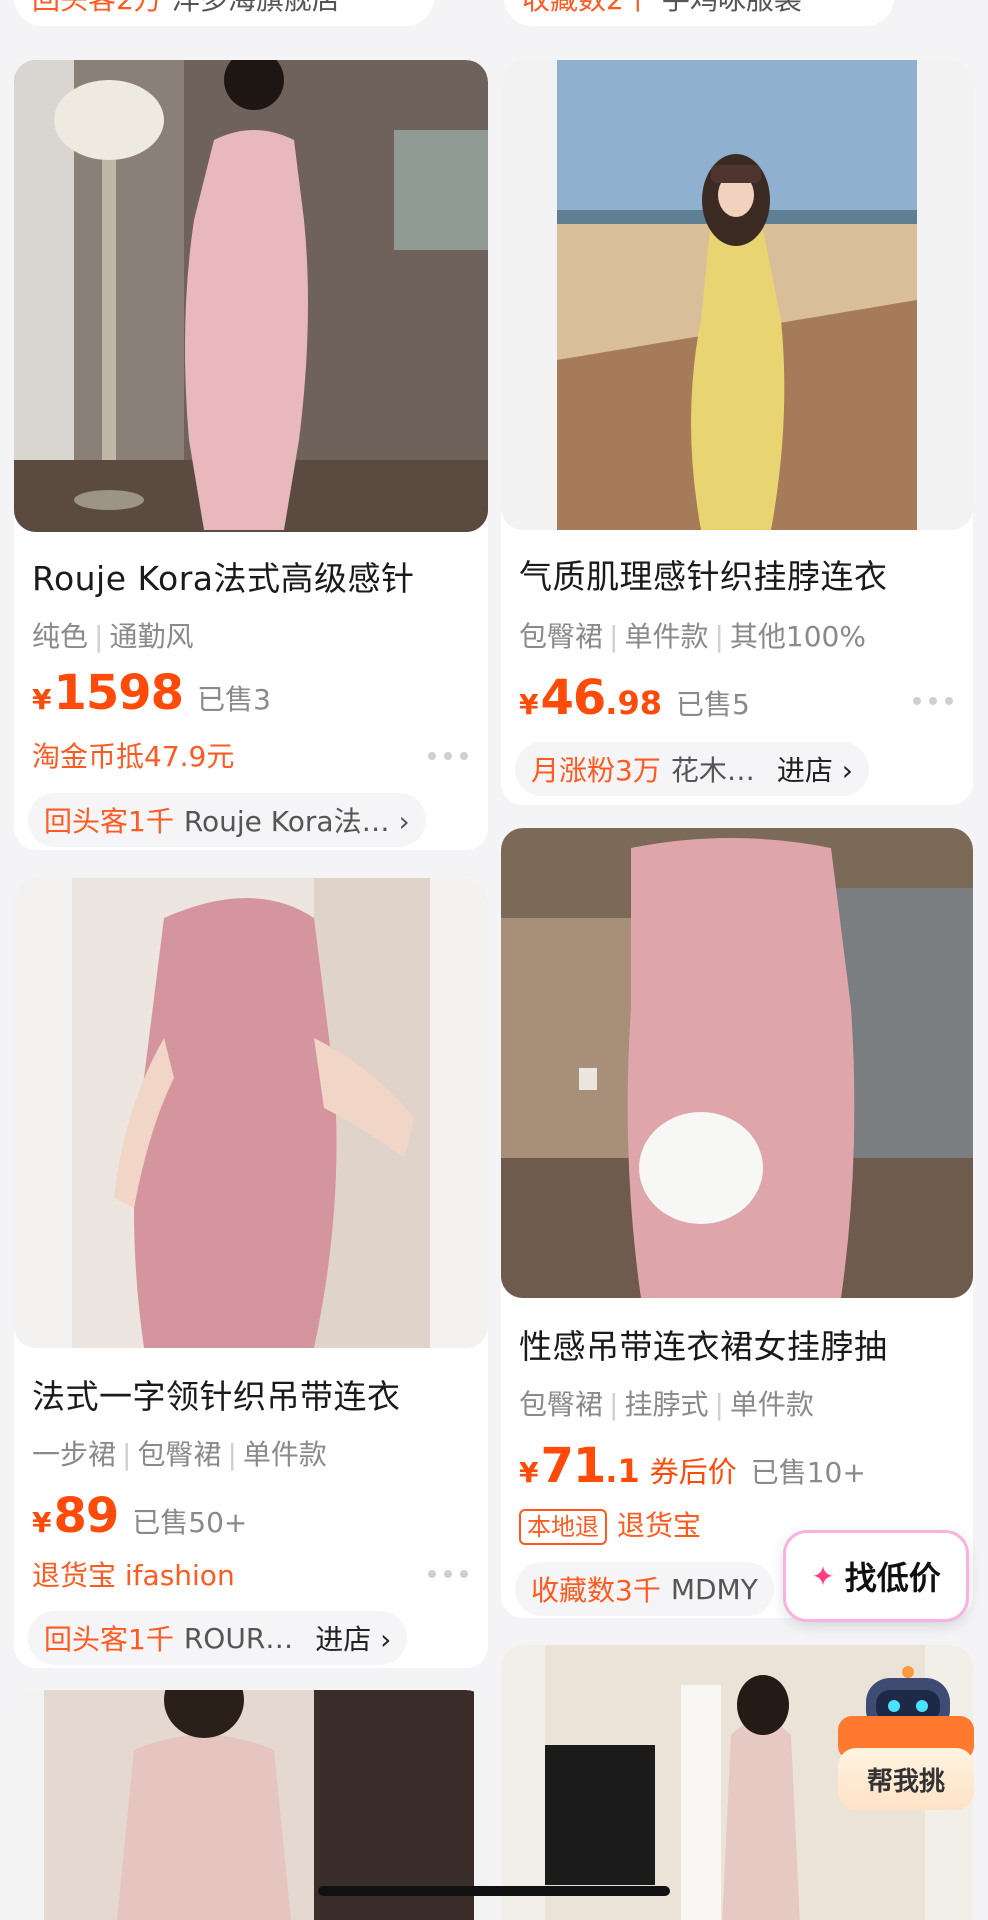 This screenshot has width=988, height=1920. Describe the element at coordinates (494, 1891) in the screenshot. I see `home-indicator` at that location.